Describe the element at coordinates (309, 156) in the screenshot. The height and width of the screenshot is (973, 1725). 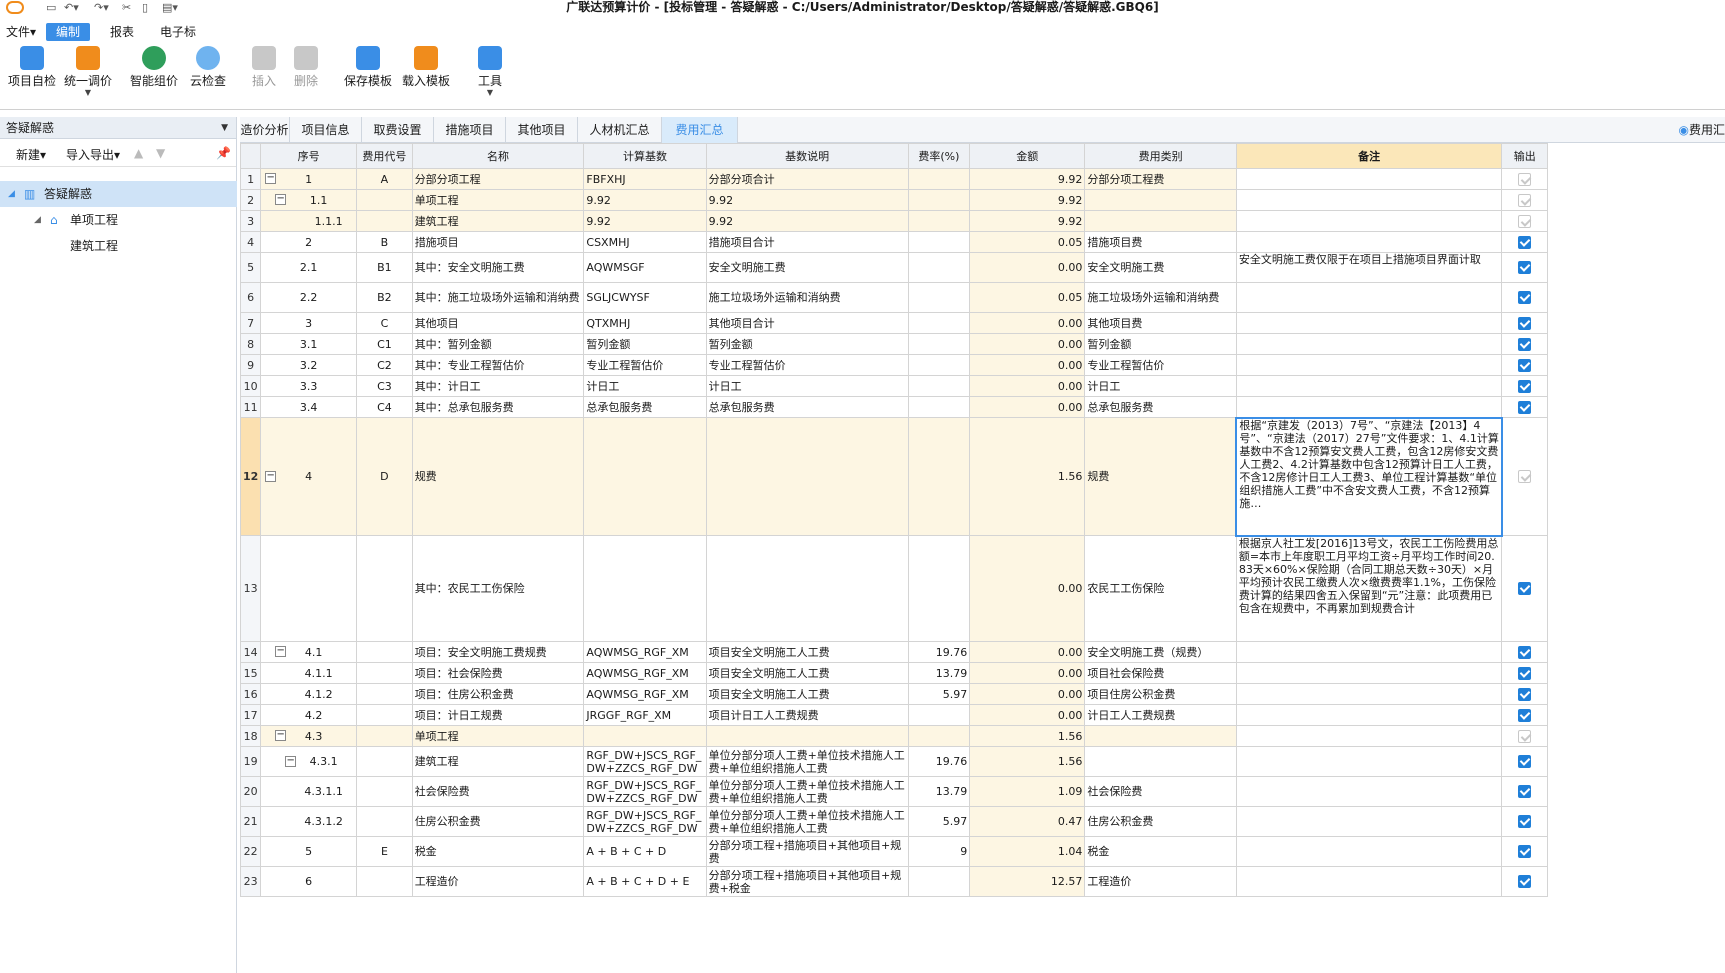
I see `column-header: 序号` at that location.